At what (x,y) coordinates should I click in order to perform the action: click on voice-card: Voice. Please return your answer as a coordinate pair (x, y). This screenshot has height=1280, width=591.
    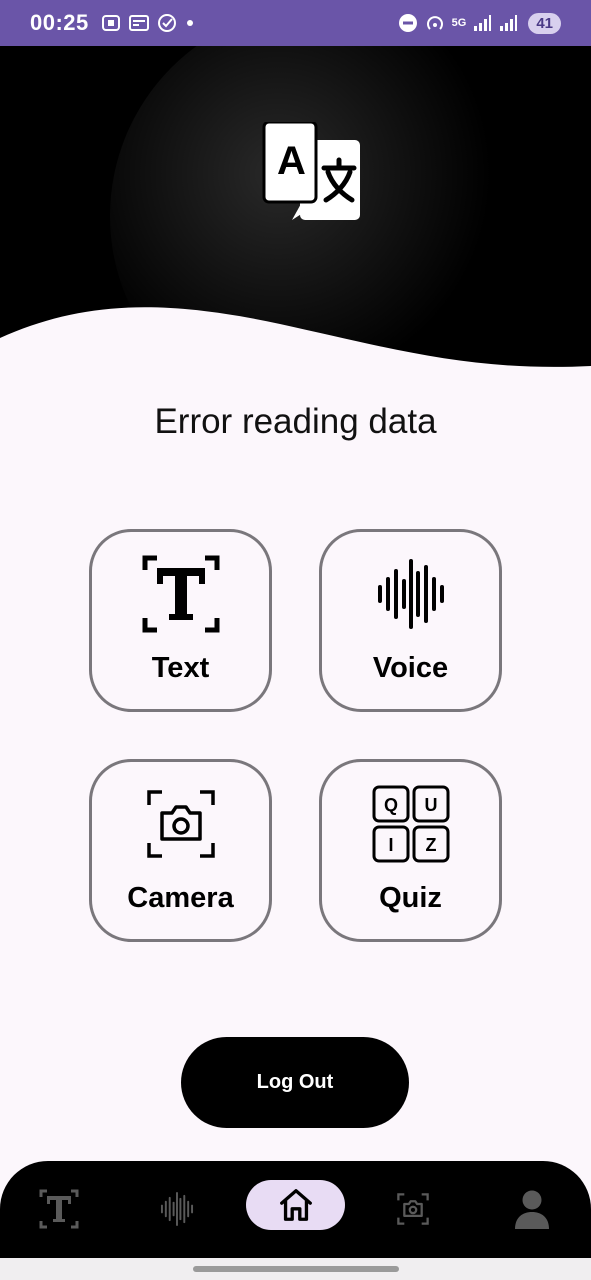
    Looking at the image, I should click on (410, 620).